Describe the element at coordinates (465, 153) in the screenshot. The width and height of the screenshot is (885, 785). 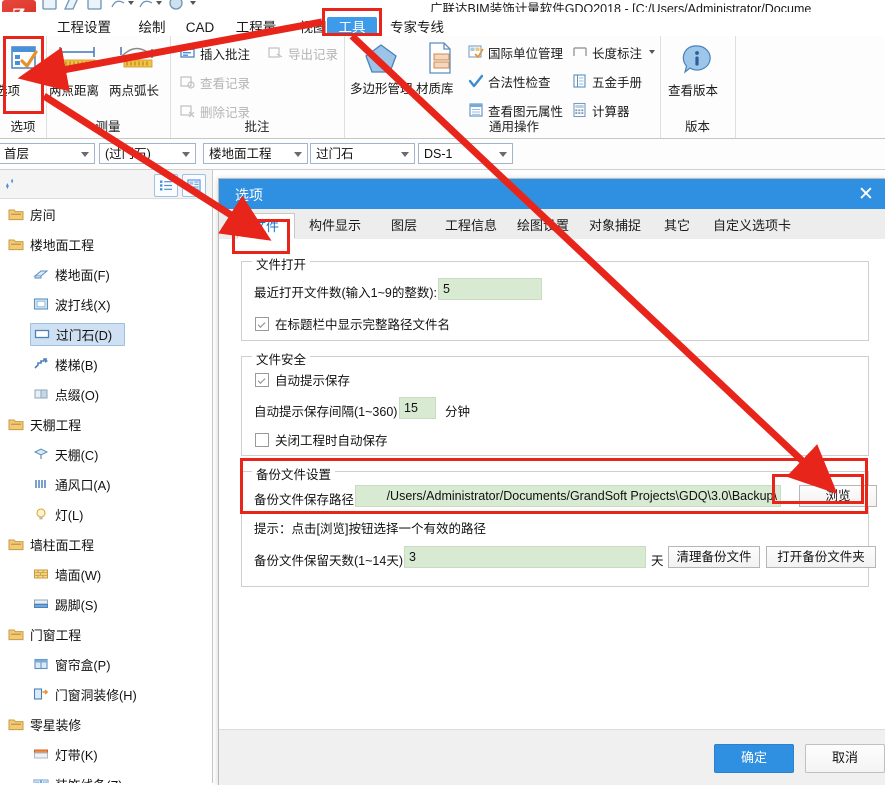
I see `combo-component-code: DS-1` at that location.